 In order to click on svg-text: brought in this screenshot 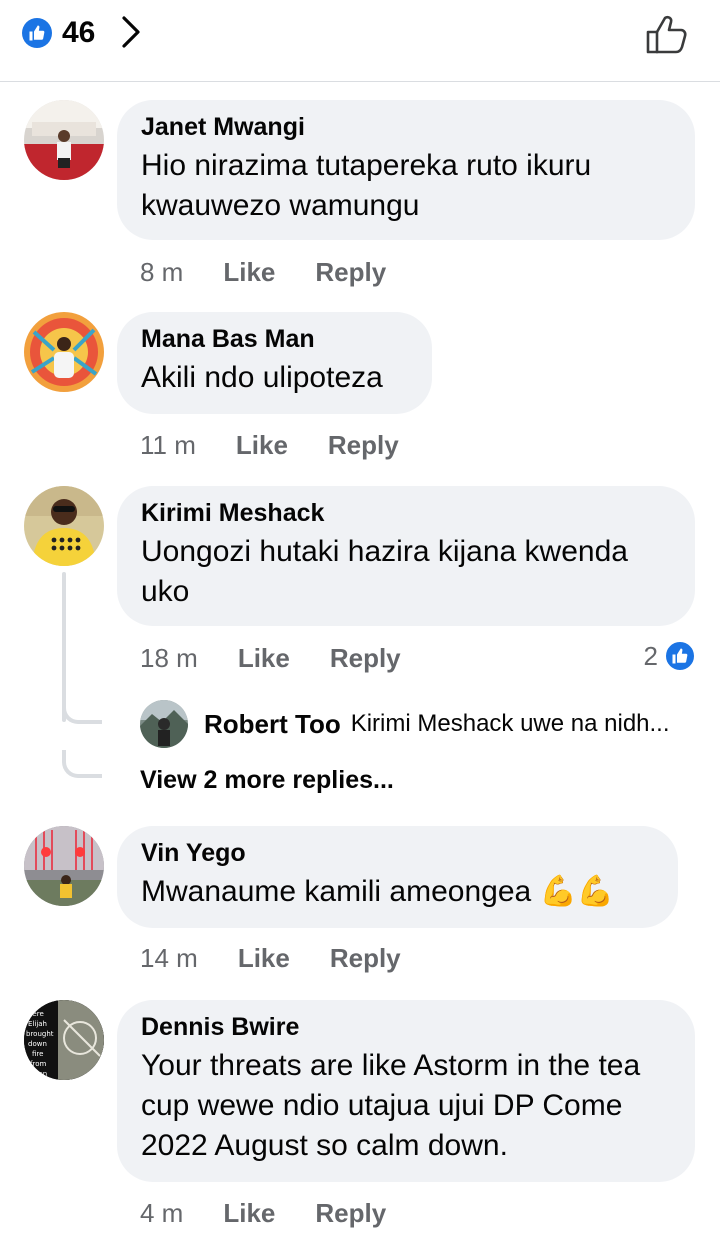, I will do `click(40, 1034)`.